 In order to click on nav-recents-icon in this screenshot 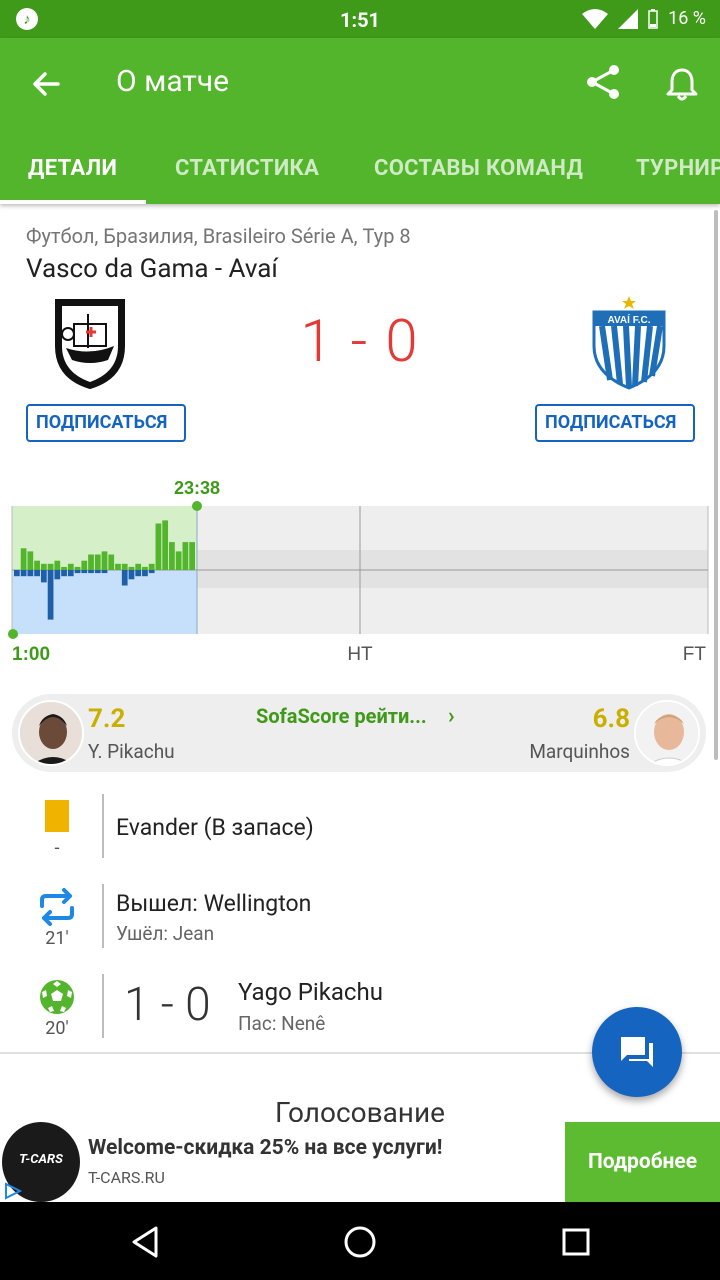, I will do `click(576, 1242)`.